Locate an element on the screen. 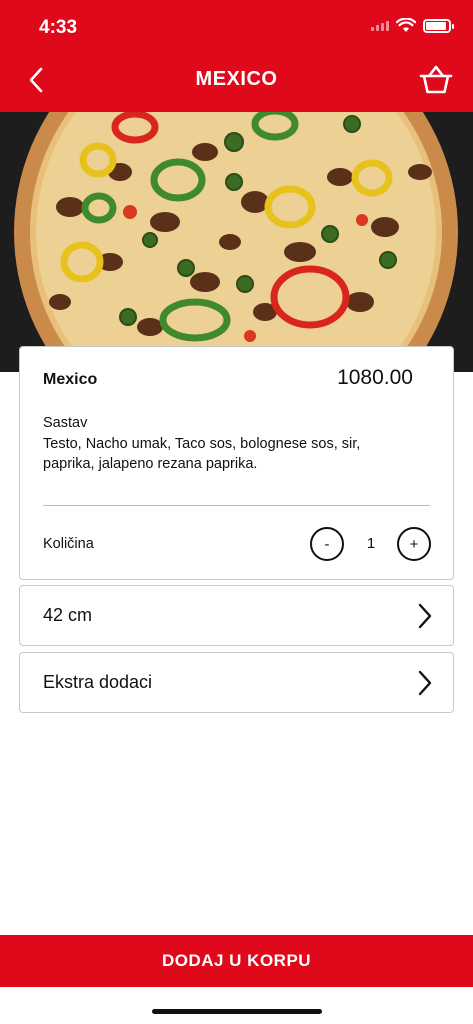  minus-icon: - is located at coordinates (327, 544).